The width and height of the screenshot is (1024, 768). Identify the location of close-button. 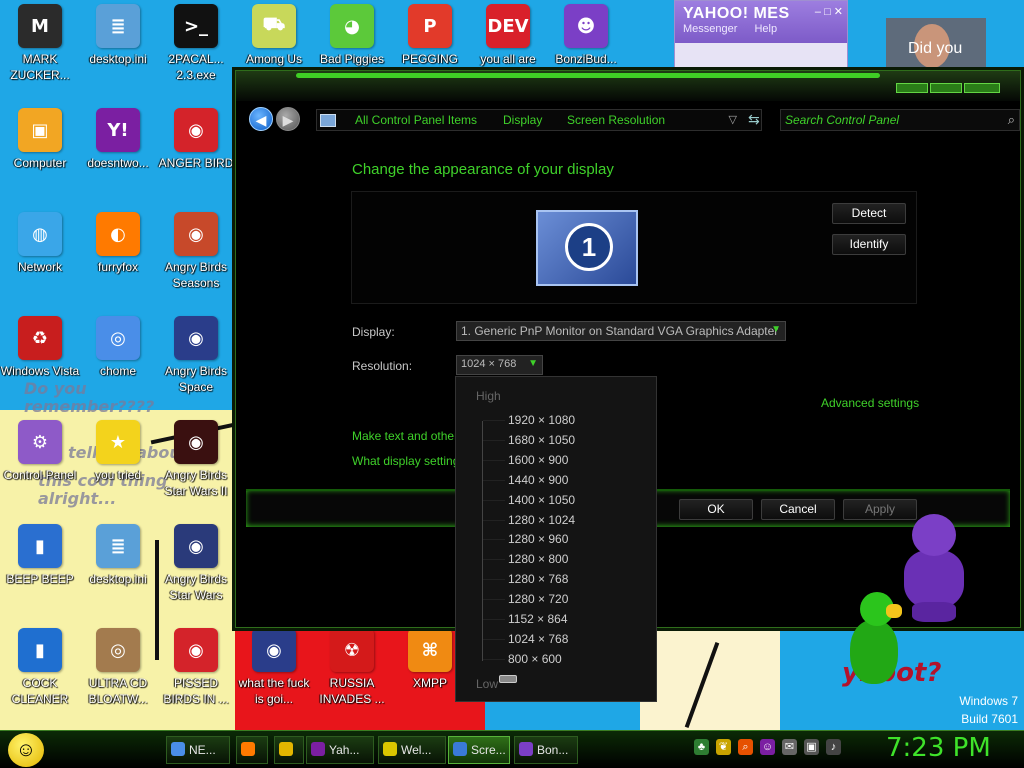
(982, 88).